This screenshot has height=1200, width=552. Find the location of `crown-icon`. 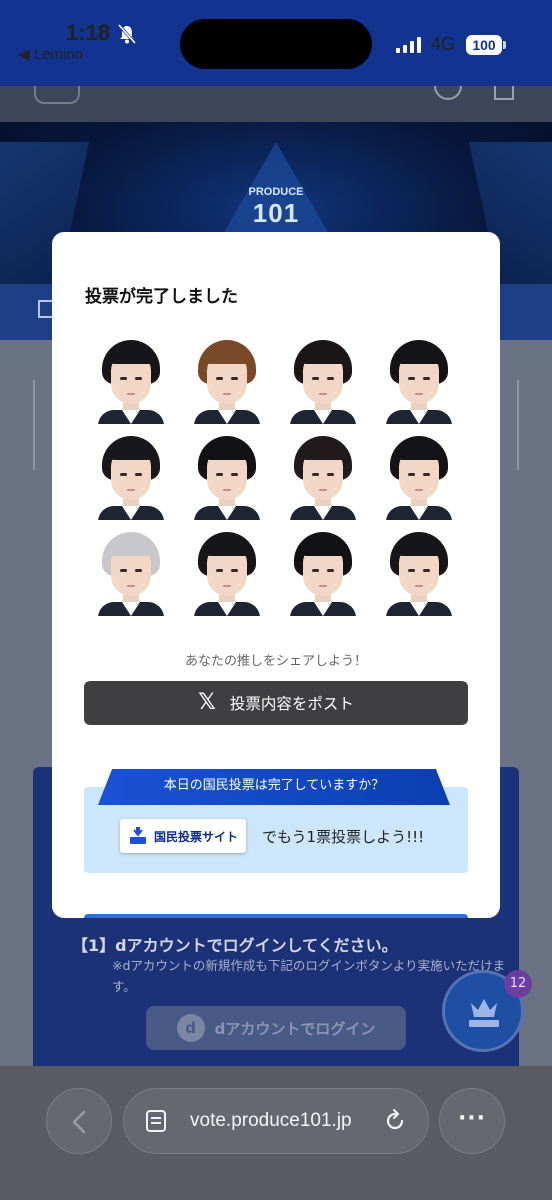

crown-icon is located at coordinates (484, 1013).